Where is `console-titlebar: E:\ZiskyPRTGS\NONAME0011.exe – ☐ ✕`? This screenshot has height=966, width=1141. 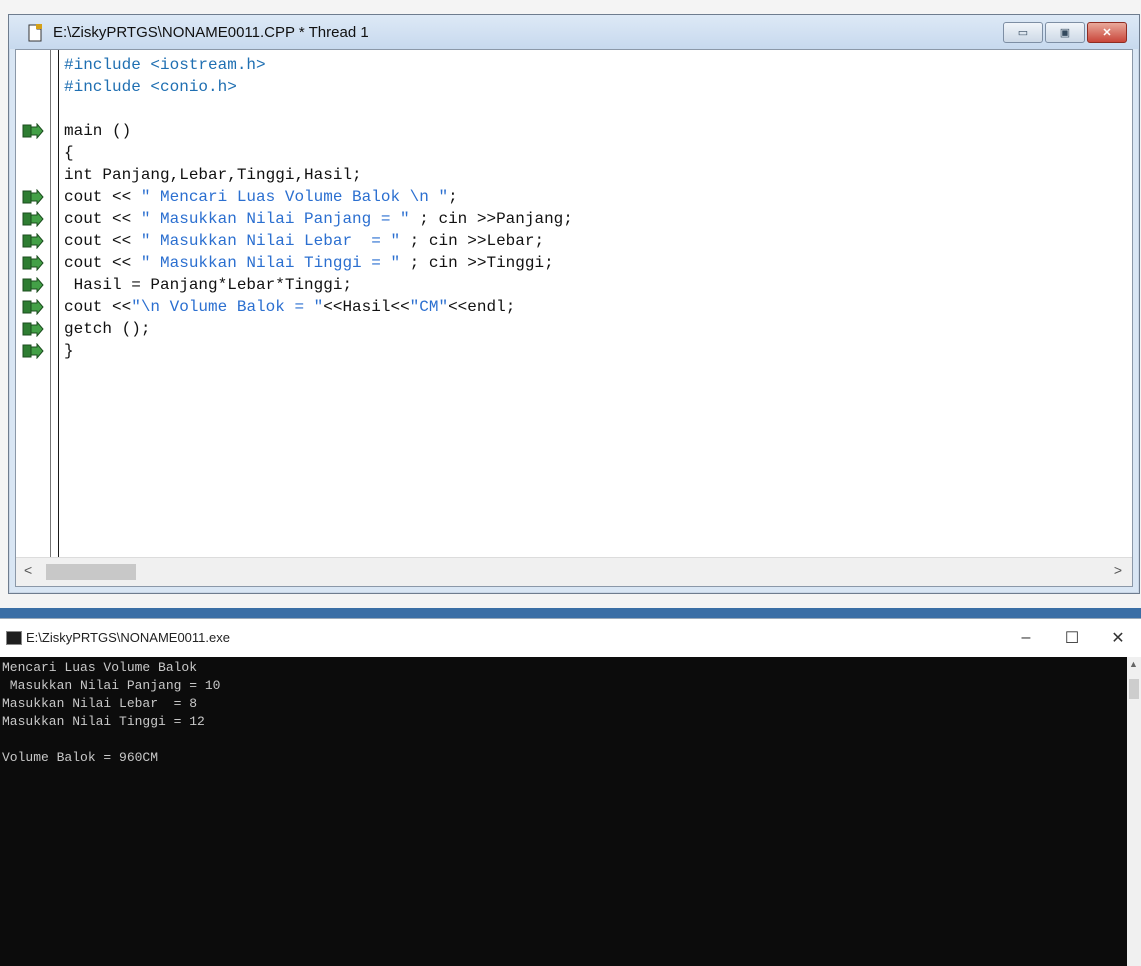
console-titlebar: E:\ZiskyPRTGS\NONAME0011.exe – ☐ ✕ is located at coordinates (570, 638).